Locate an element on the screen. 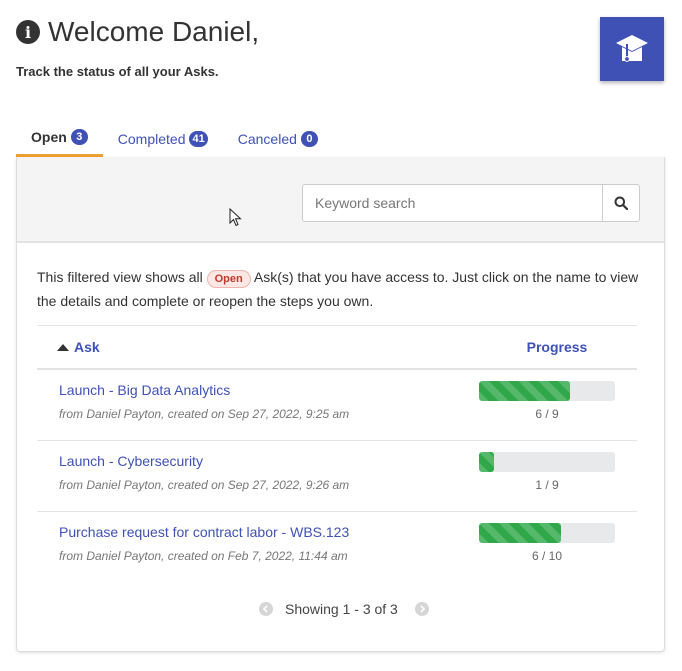  next-page-button is located at coordinates (421, 609).